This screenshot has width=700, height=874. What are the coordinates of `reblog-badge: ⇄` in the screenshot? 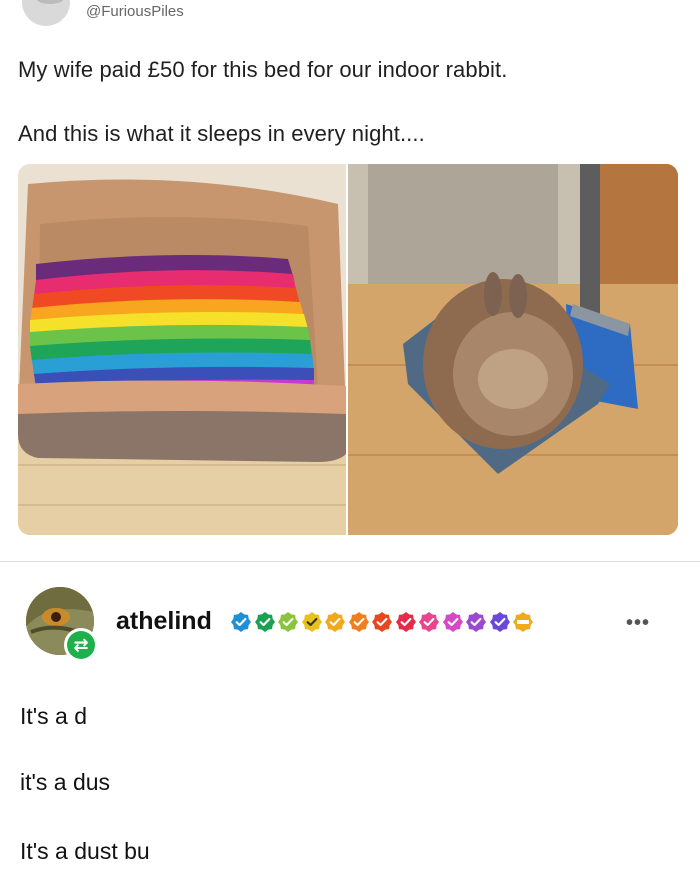 It's located at (81, 645).